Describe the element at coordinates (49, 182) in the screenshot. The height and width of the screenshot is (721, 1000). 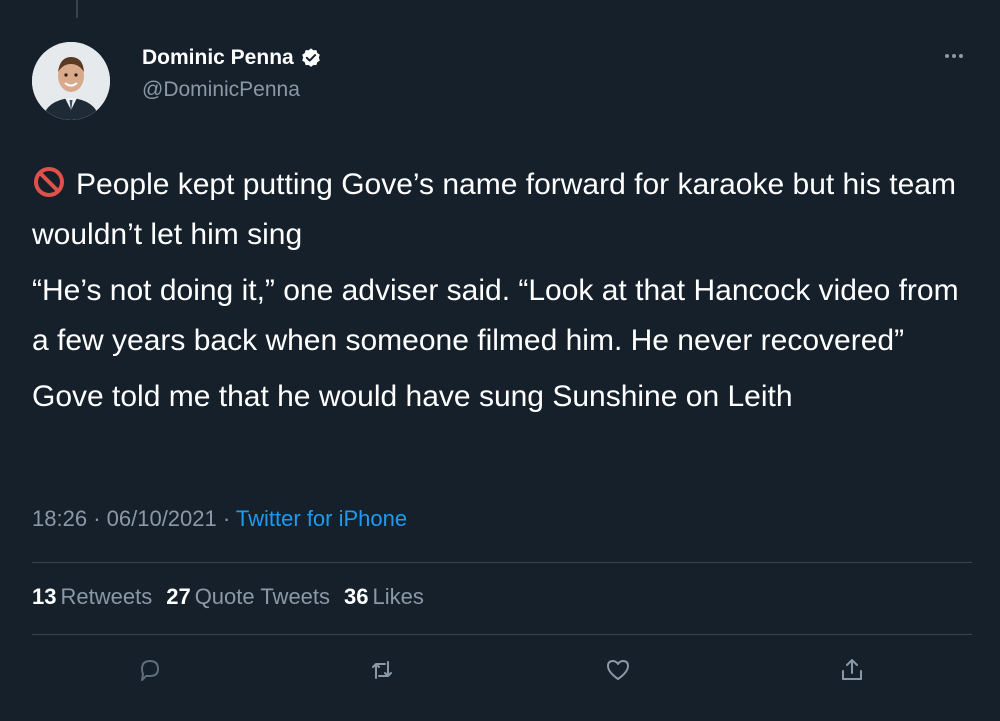
I see `no-entry-sign-icon` at that location.